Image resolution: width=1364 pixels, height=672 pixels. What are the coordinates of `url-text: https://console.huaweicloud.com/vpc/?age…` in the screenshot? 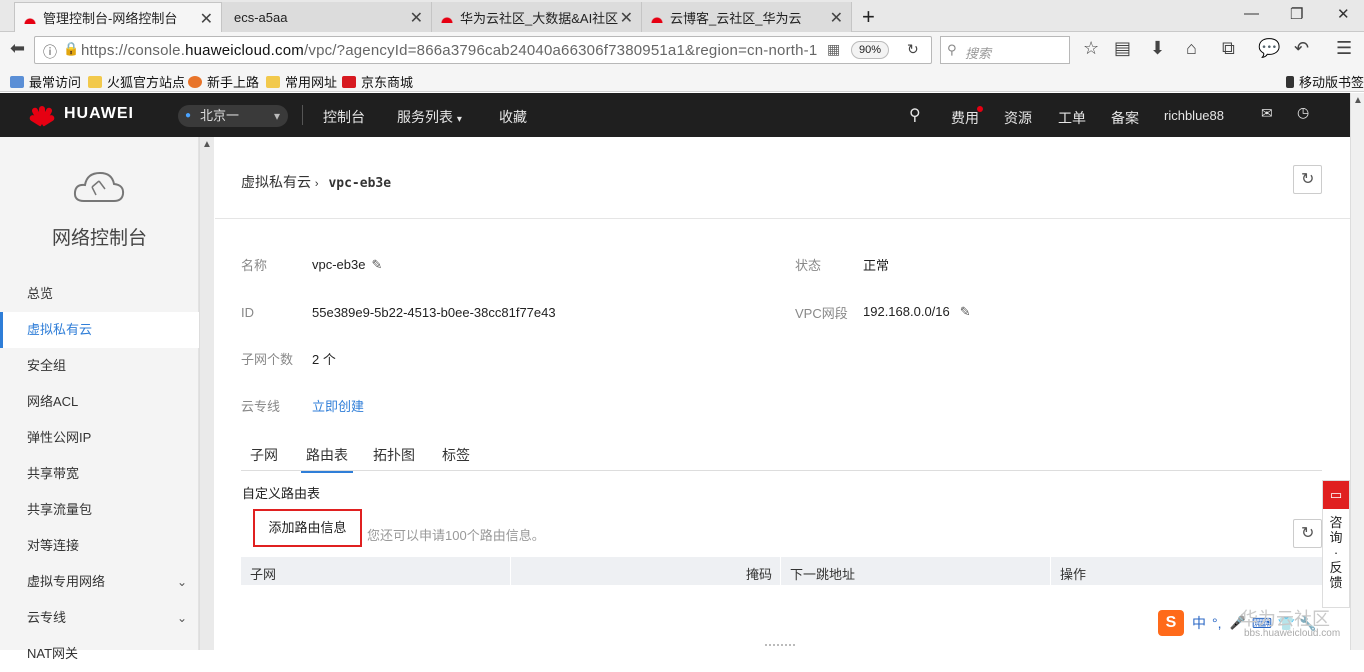 It's located at (451, 50).